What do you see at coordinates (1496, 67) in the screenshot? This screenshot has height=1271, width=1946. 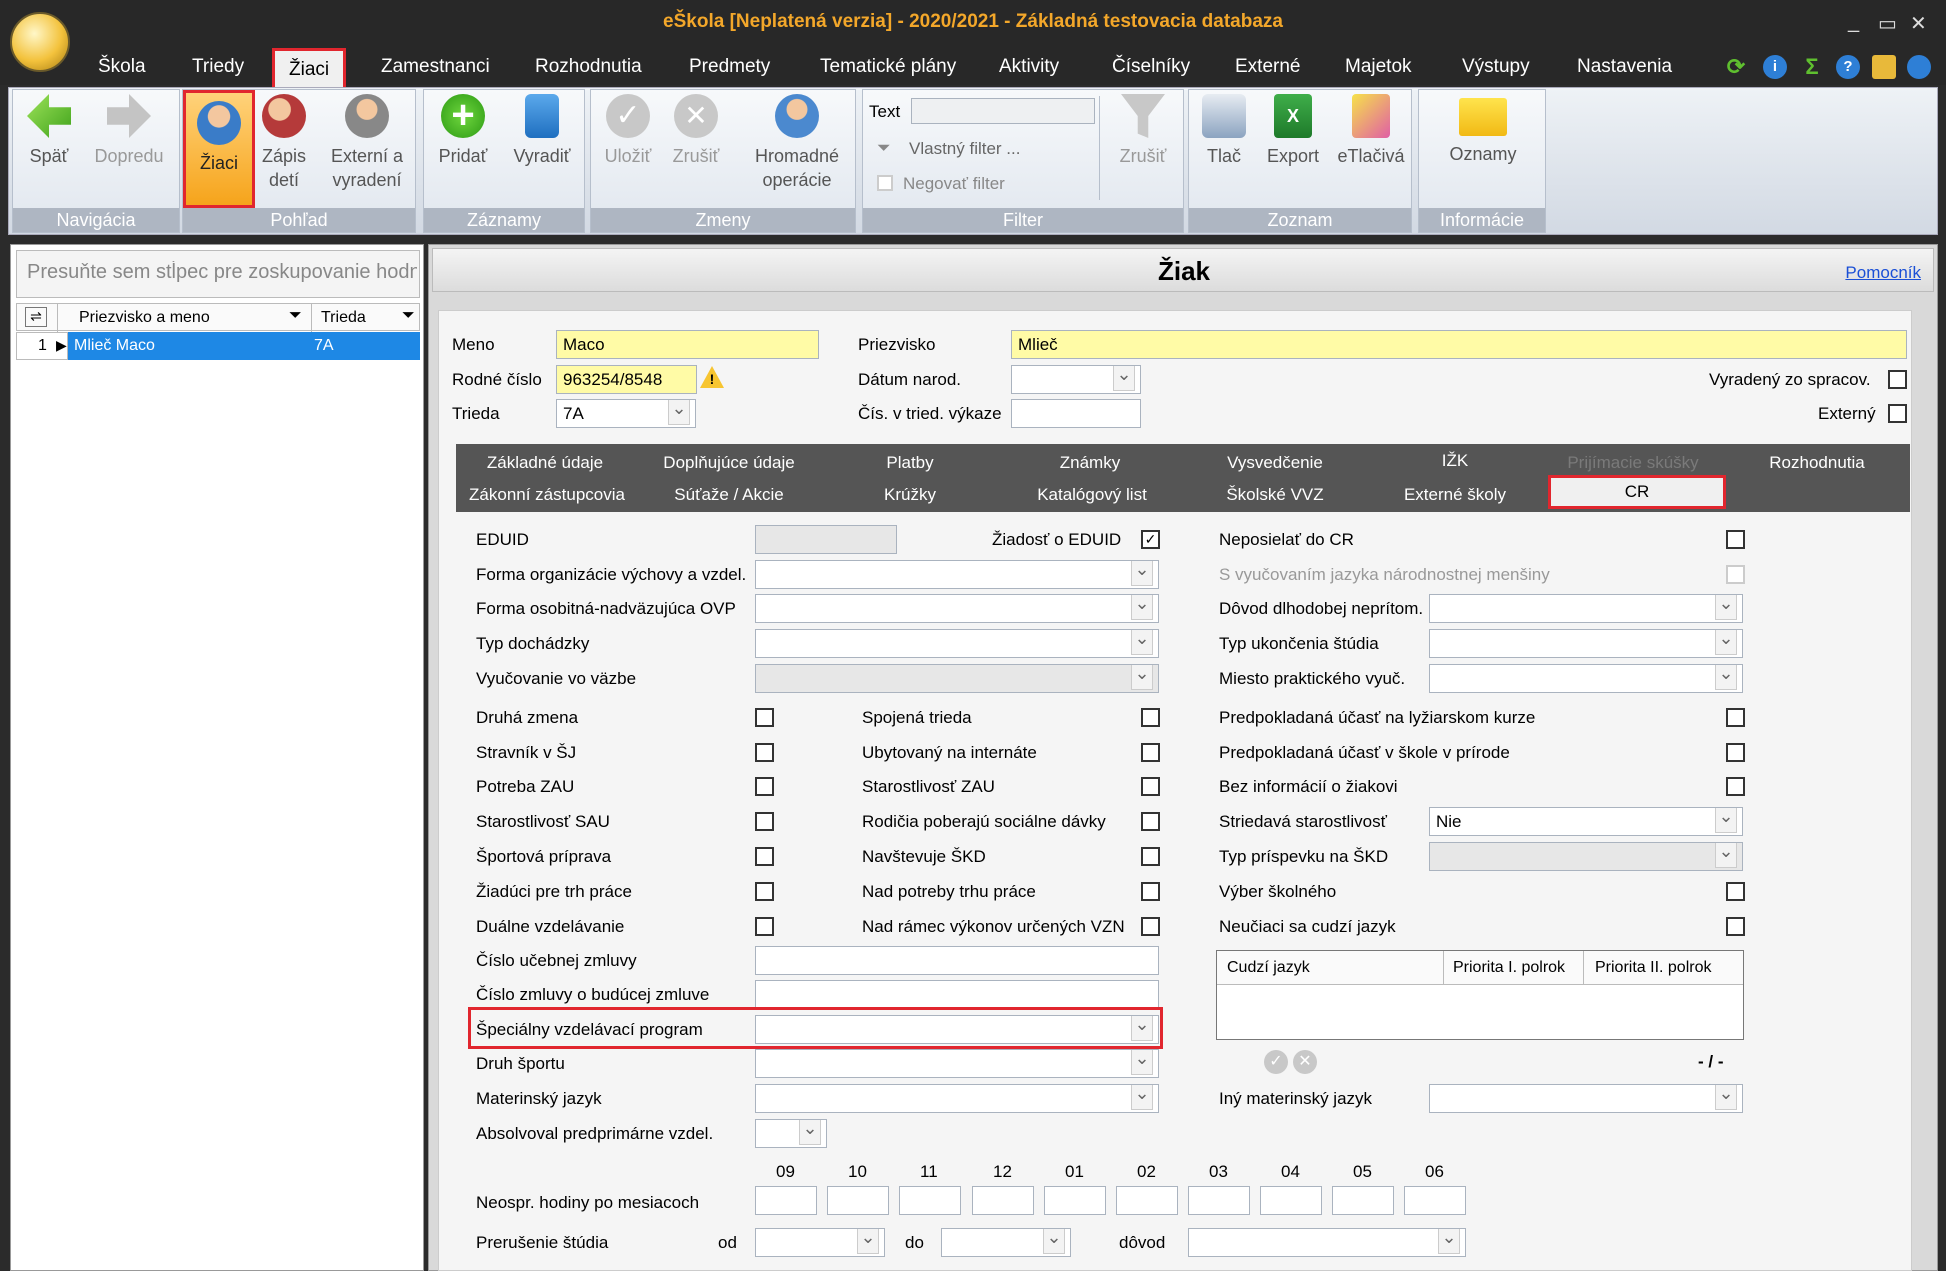 I see `menu-vystupy: Výstupy` at bounding box center [1496, 67].